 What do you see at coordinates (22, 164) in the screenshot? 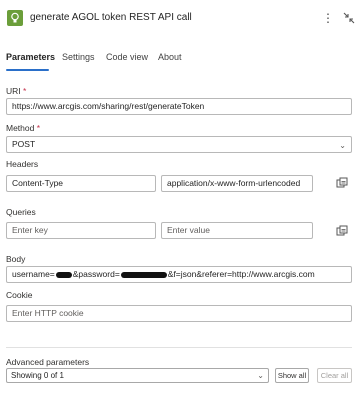
I see `headers-label: Headers` at bounding box center [22, 164].